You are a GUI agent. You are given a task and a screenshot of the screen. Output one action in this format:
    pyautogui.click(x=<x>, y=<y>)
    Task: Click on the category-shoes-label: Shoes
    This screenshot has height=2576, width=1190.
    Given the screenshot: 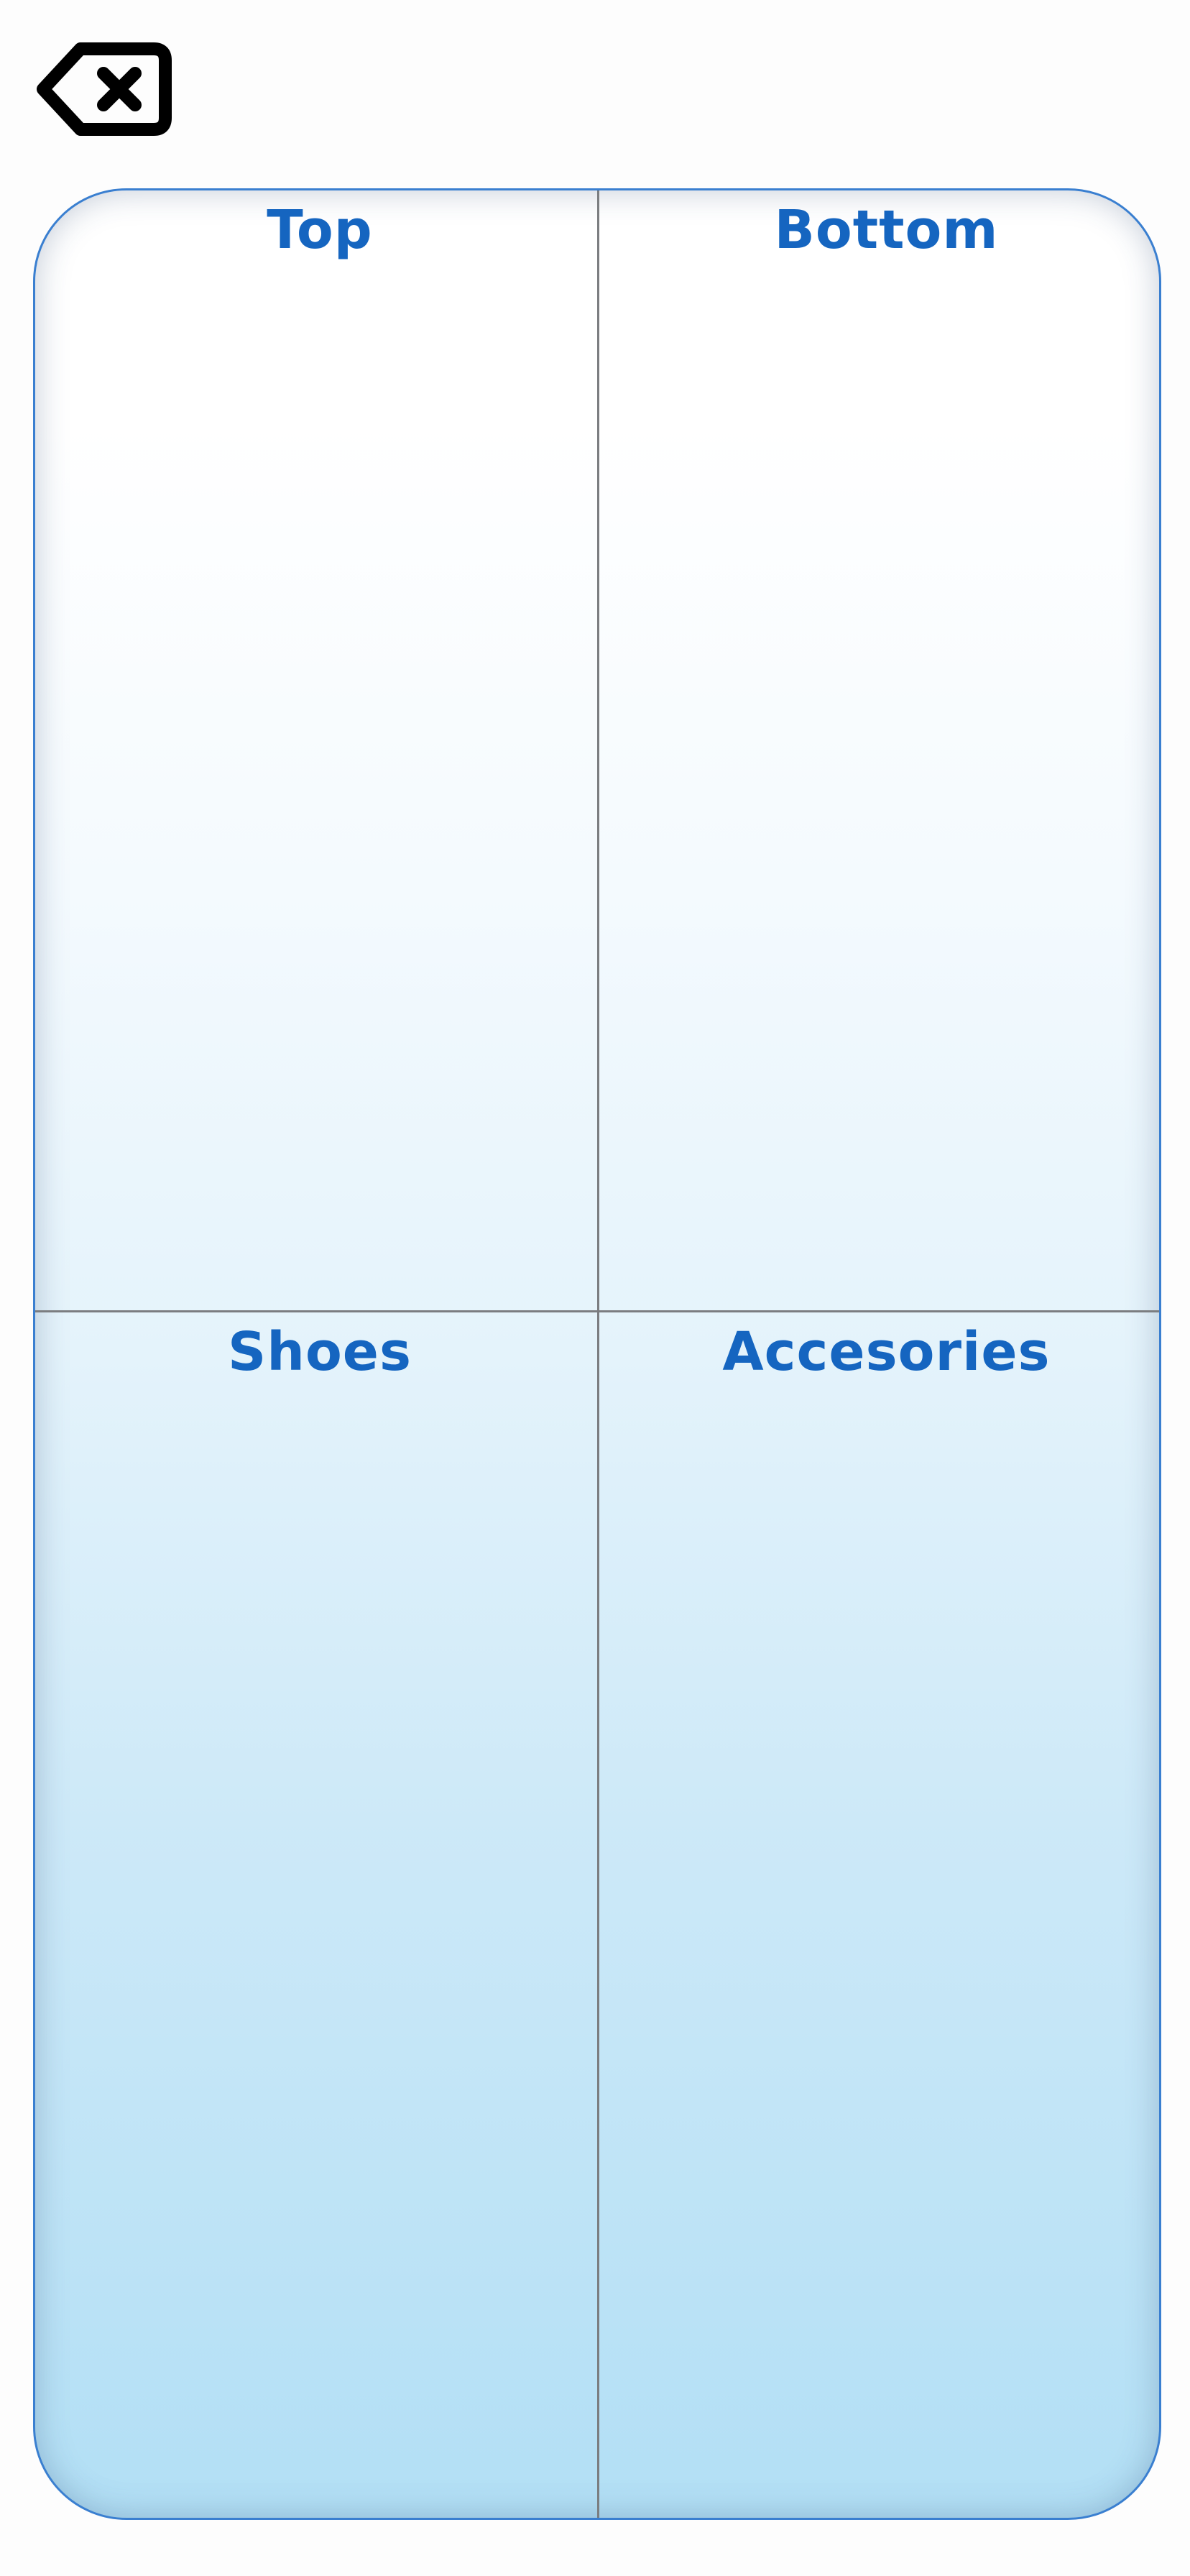 What is the action you would take?
    pyautogui.click(x=319, y=1352)
    